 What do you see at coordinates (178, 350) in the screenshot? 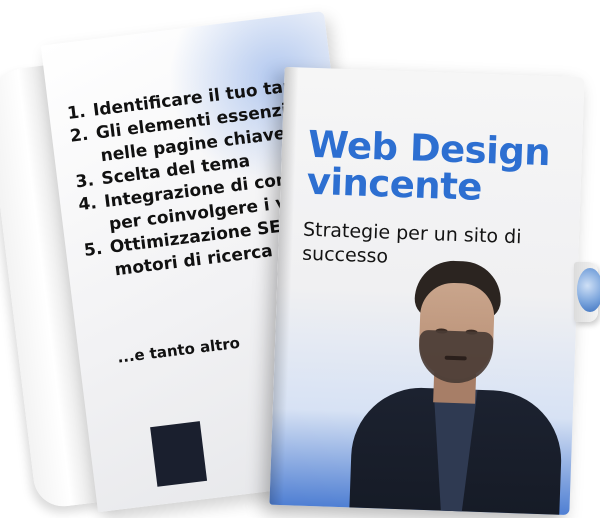
I see `more-content-label: ...e tanto altro` at bounding box center [178, 350].